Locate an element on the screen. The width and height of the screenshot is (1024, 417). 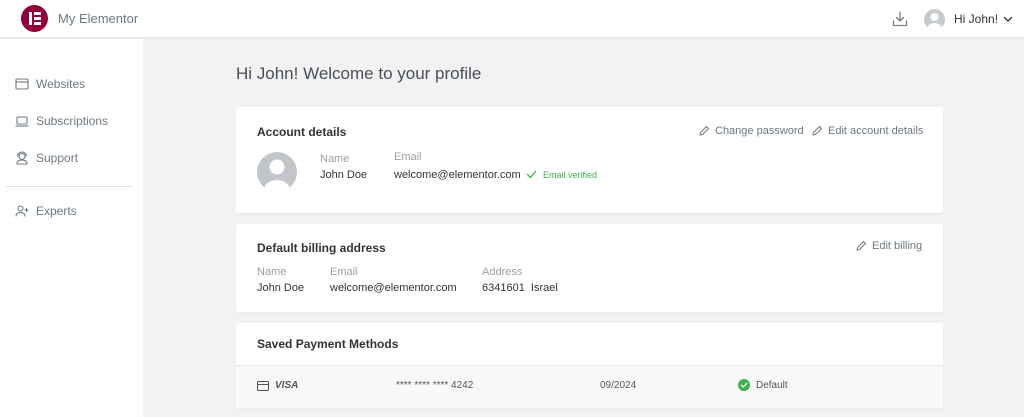
browser-window-icon is located at coordinates (22, 84).